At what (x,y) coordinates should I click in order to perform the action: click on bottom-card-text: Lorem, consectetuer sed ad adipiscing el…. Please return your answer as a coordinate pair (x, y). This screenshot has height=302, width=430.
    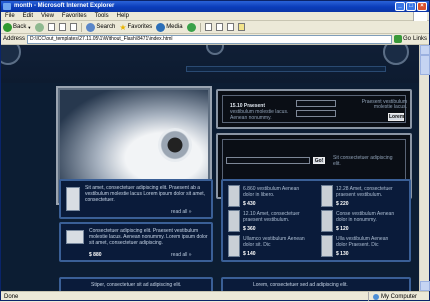
    Looking at the image, I should click on (300, 285).